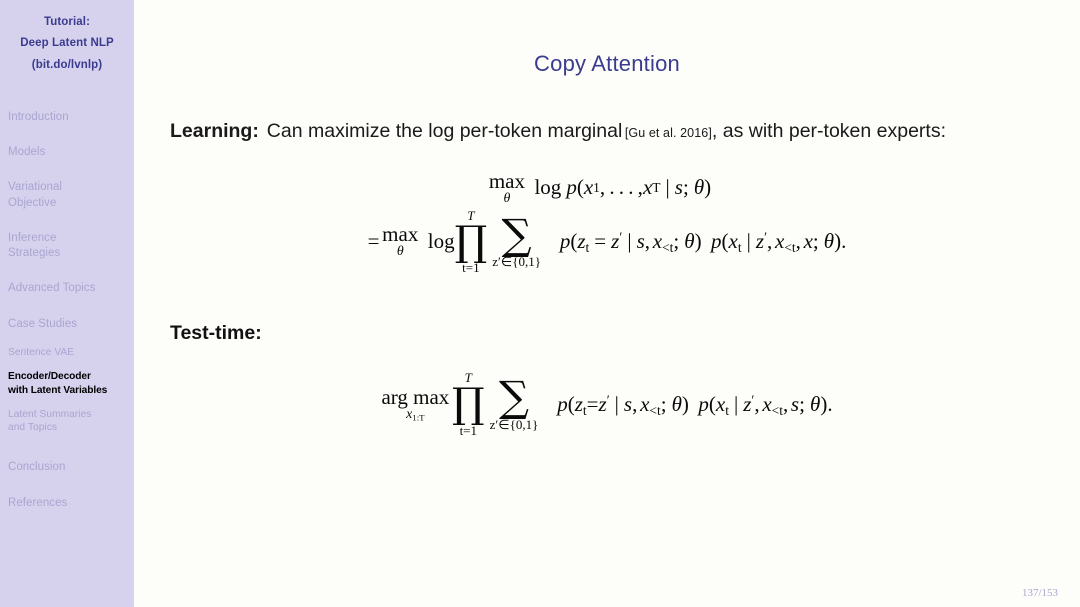  What do you see at coordinates (418, 417) in the screenshot?
I see `argmax-sub-range: 1:T` at bounding box center [418, 417].